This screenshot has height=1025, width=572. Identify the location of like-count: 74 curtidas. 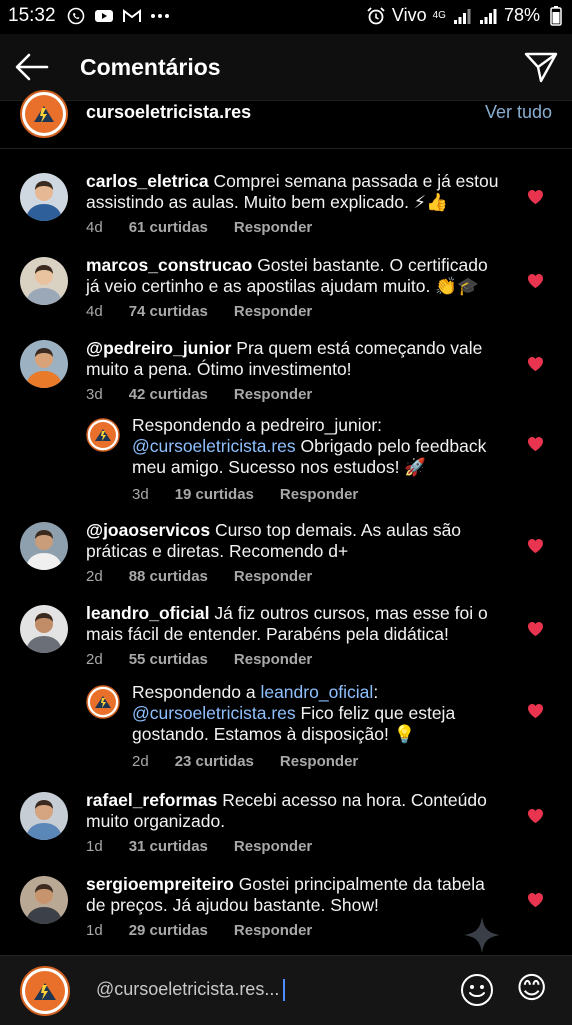
(168, 311).